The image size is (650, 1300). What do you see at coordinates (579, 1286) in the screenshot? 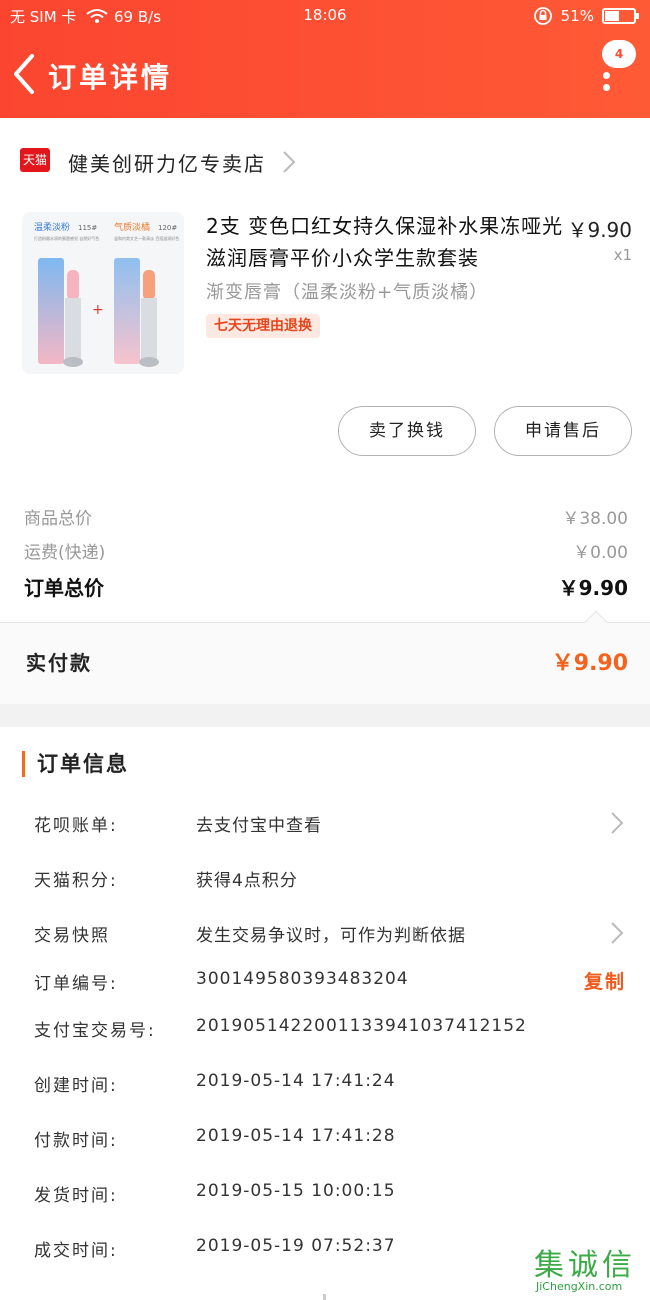
I see `watermark-url: JiChengXin.com` at bounding box center [579, 1286].